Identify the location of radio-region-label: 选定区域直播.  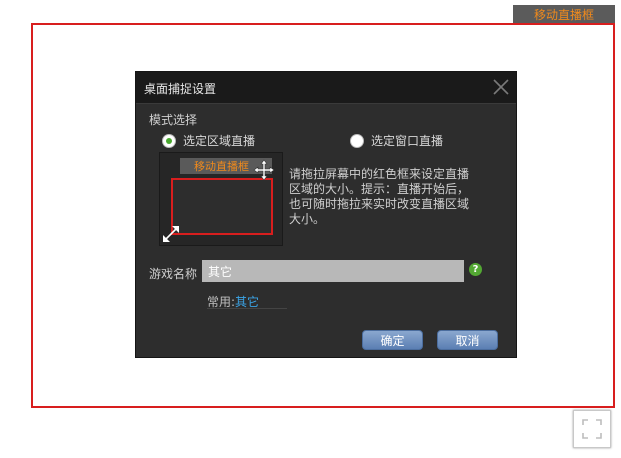
(219, 141).